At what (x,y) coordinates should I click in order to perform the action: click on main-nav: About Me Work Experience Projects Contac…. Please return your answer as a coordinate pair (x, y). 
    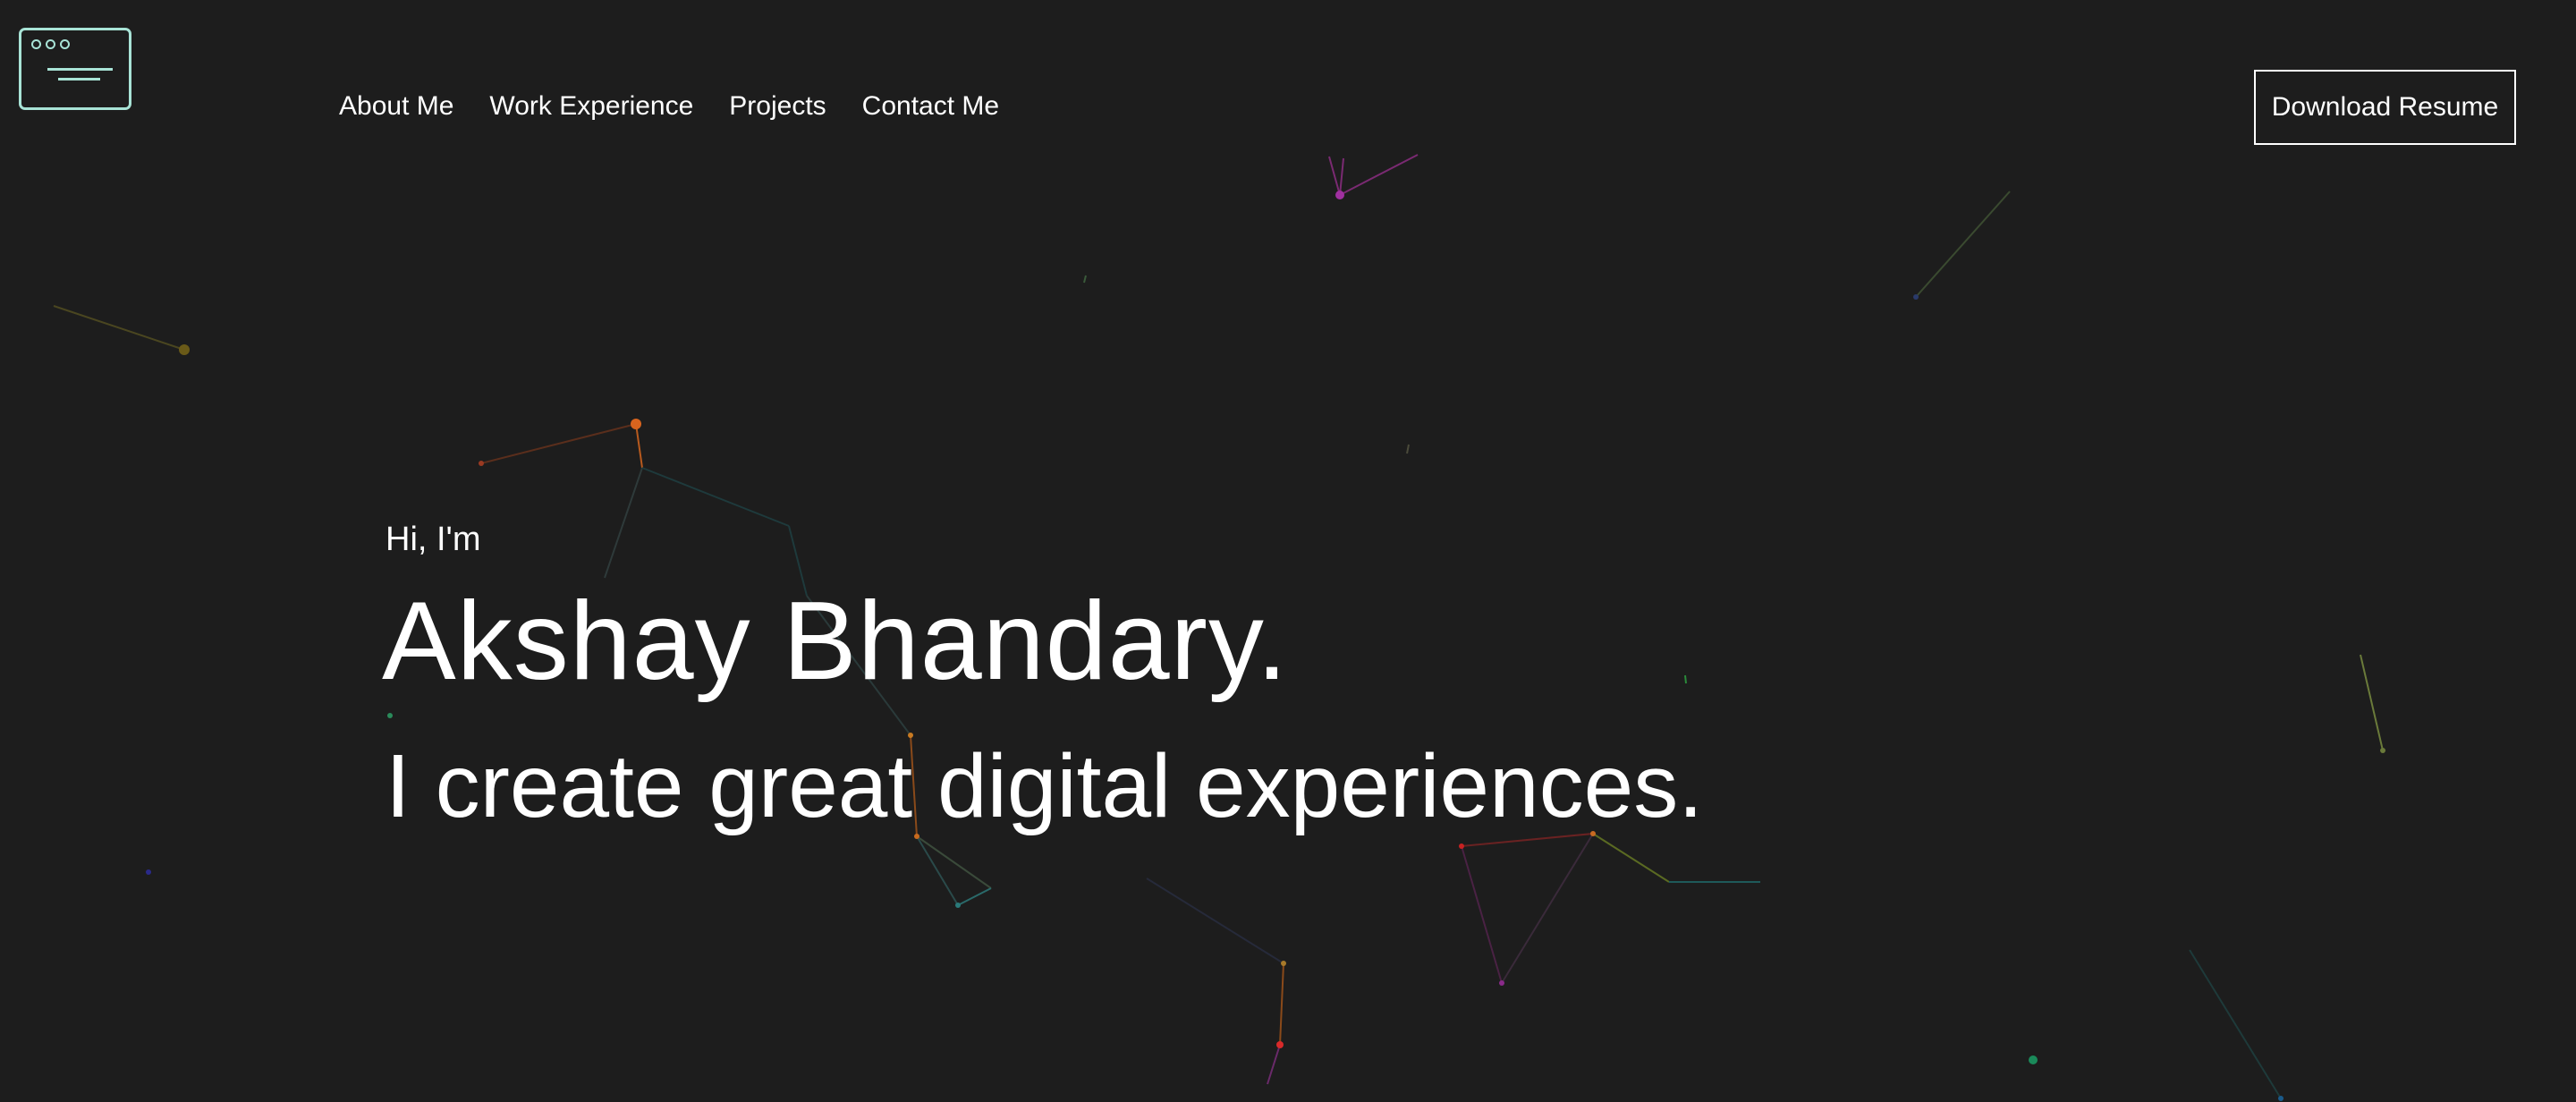
    Looking at the image, I should click on (669, 106).